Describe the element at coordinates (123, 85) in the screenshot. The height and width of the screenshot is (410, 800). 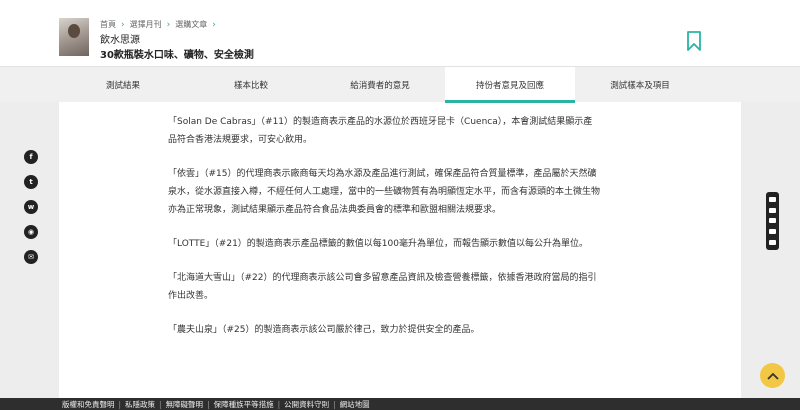
I see `tab-test-results: 測試結果` at that location.